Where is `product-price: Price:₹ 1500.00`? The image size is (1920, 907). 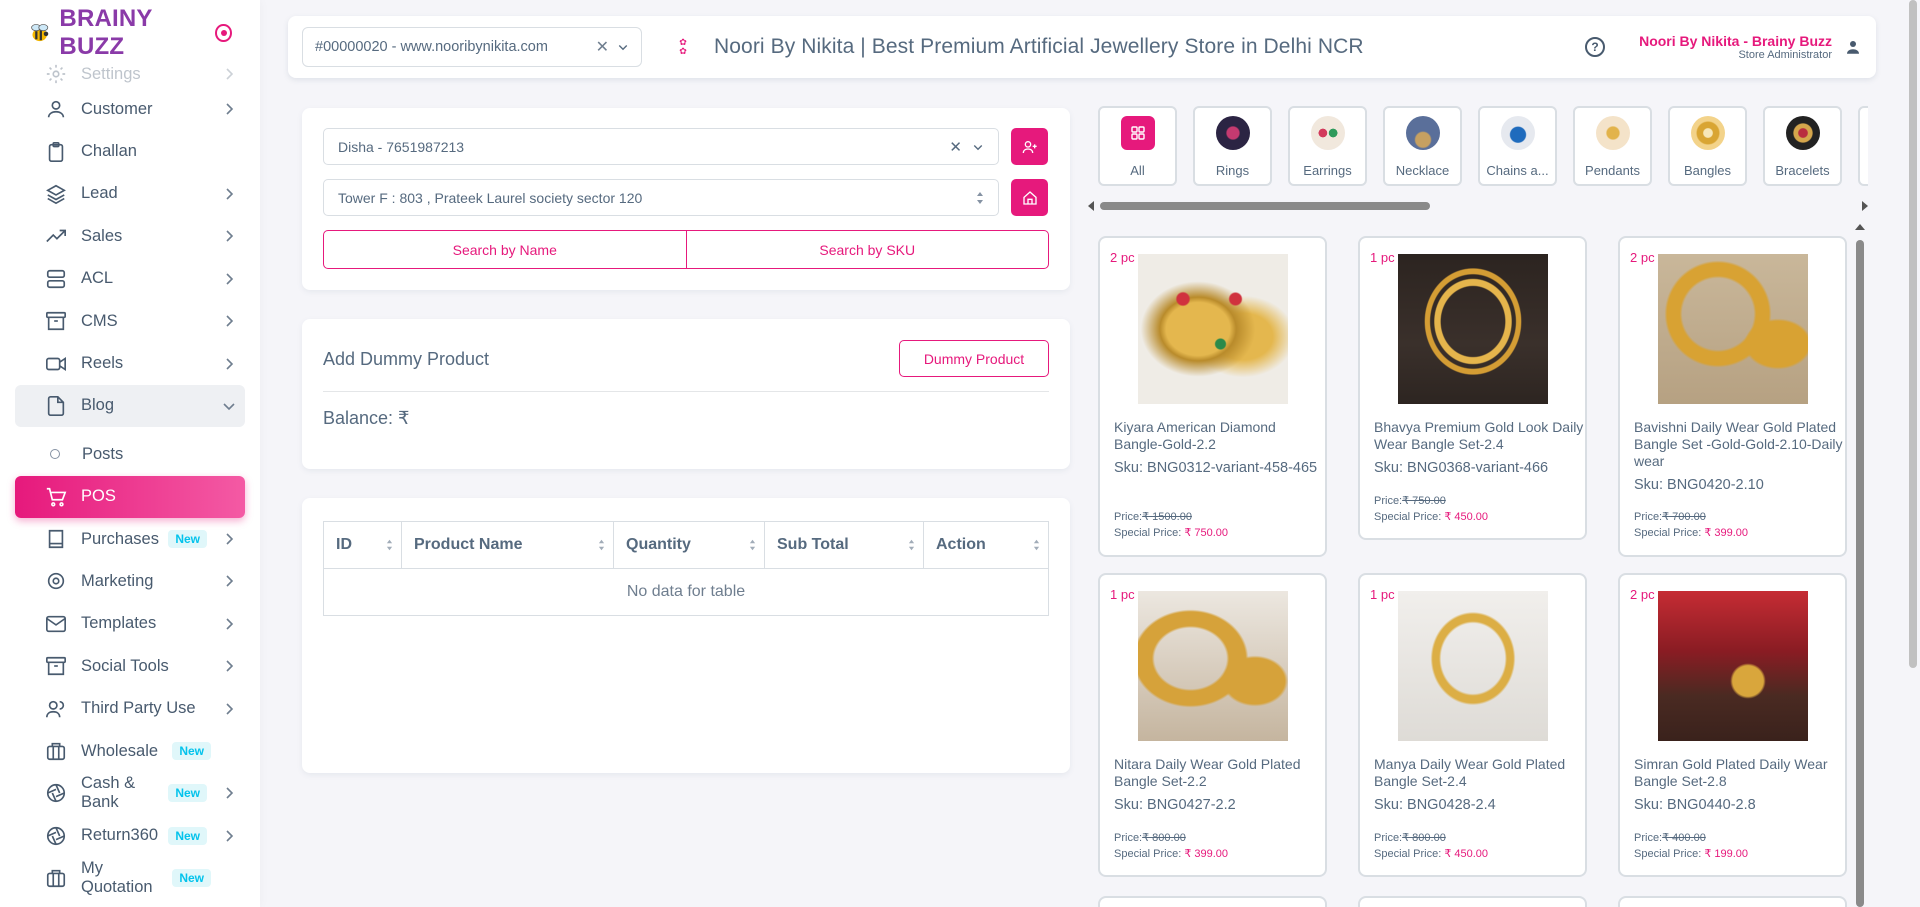 product-price: Price:₹ 1500.00 is located at coordinates (1153, 517).